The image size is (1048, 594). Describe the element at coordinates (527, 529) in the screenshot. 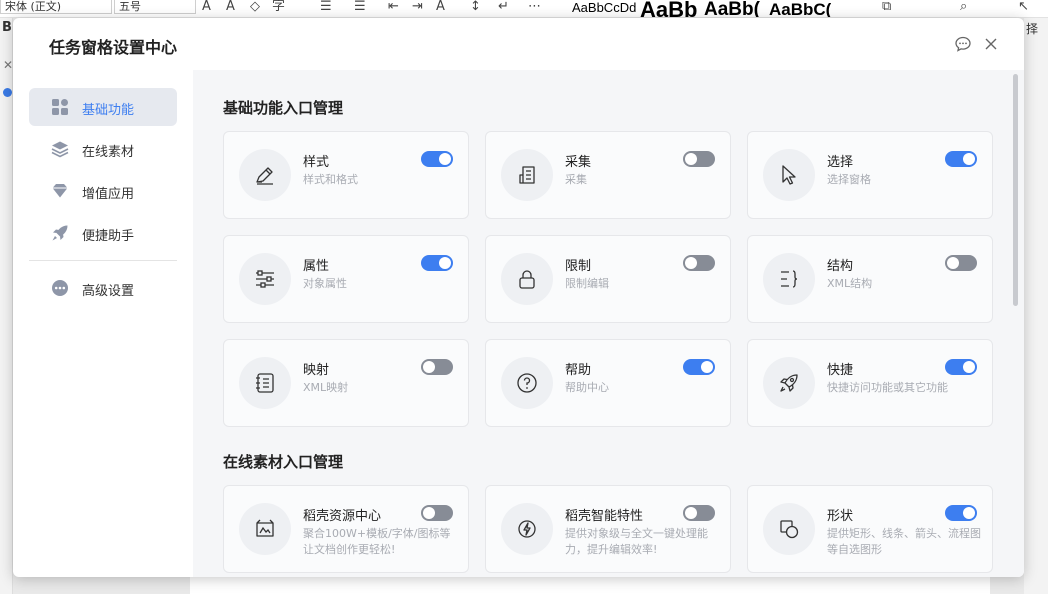

I see `lightning-icon` at that location.